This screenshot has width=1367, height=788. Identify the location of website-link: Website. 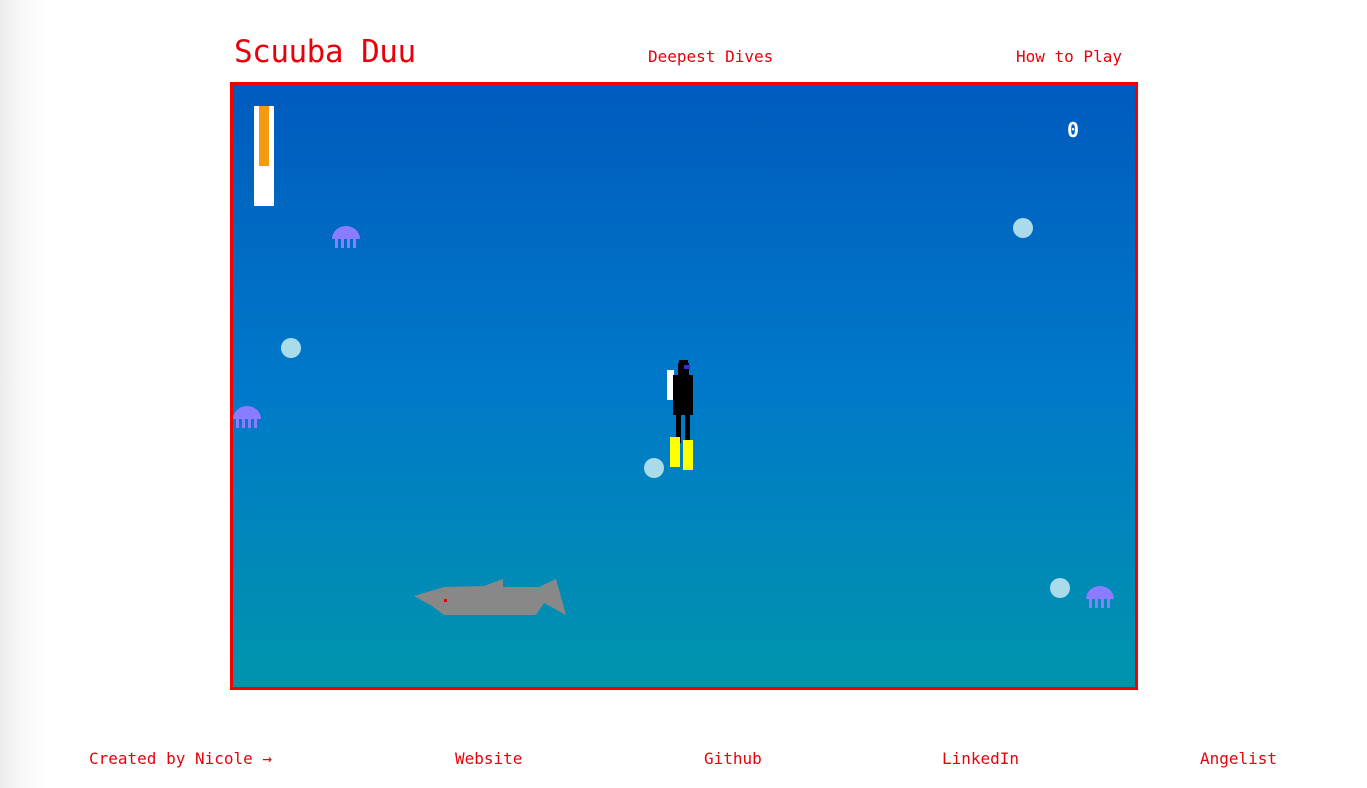
(488, 759).